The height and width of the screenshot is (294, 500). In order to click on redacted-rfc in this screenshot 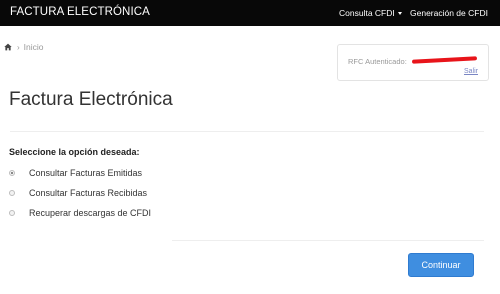, I will do `click(444, 60)`.